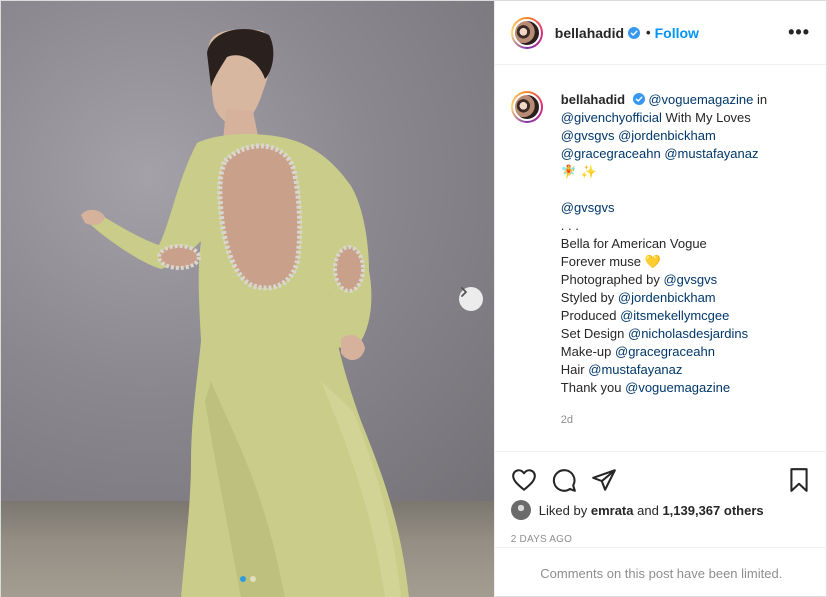 The height and width of the screenshot is (597, 827). I want to click on caption-line: Set Design @nicholasdesjardins, so click(664, 334).